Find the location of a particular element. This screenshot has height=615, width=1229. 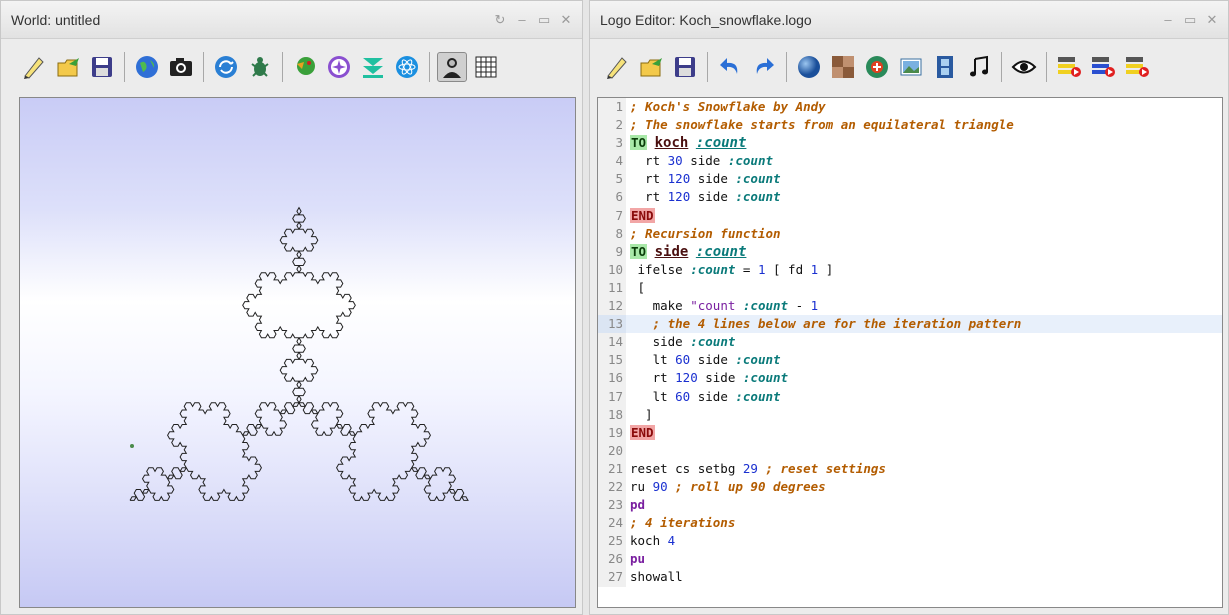

music-icon is located at coordinates (979, 67).